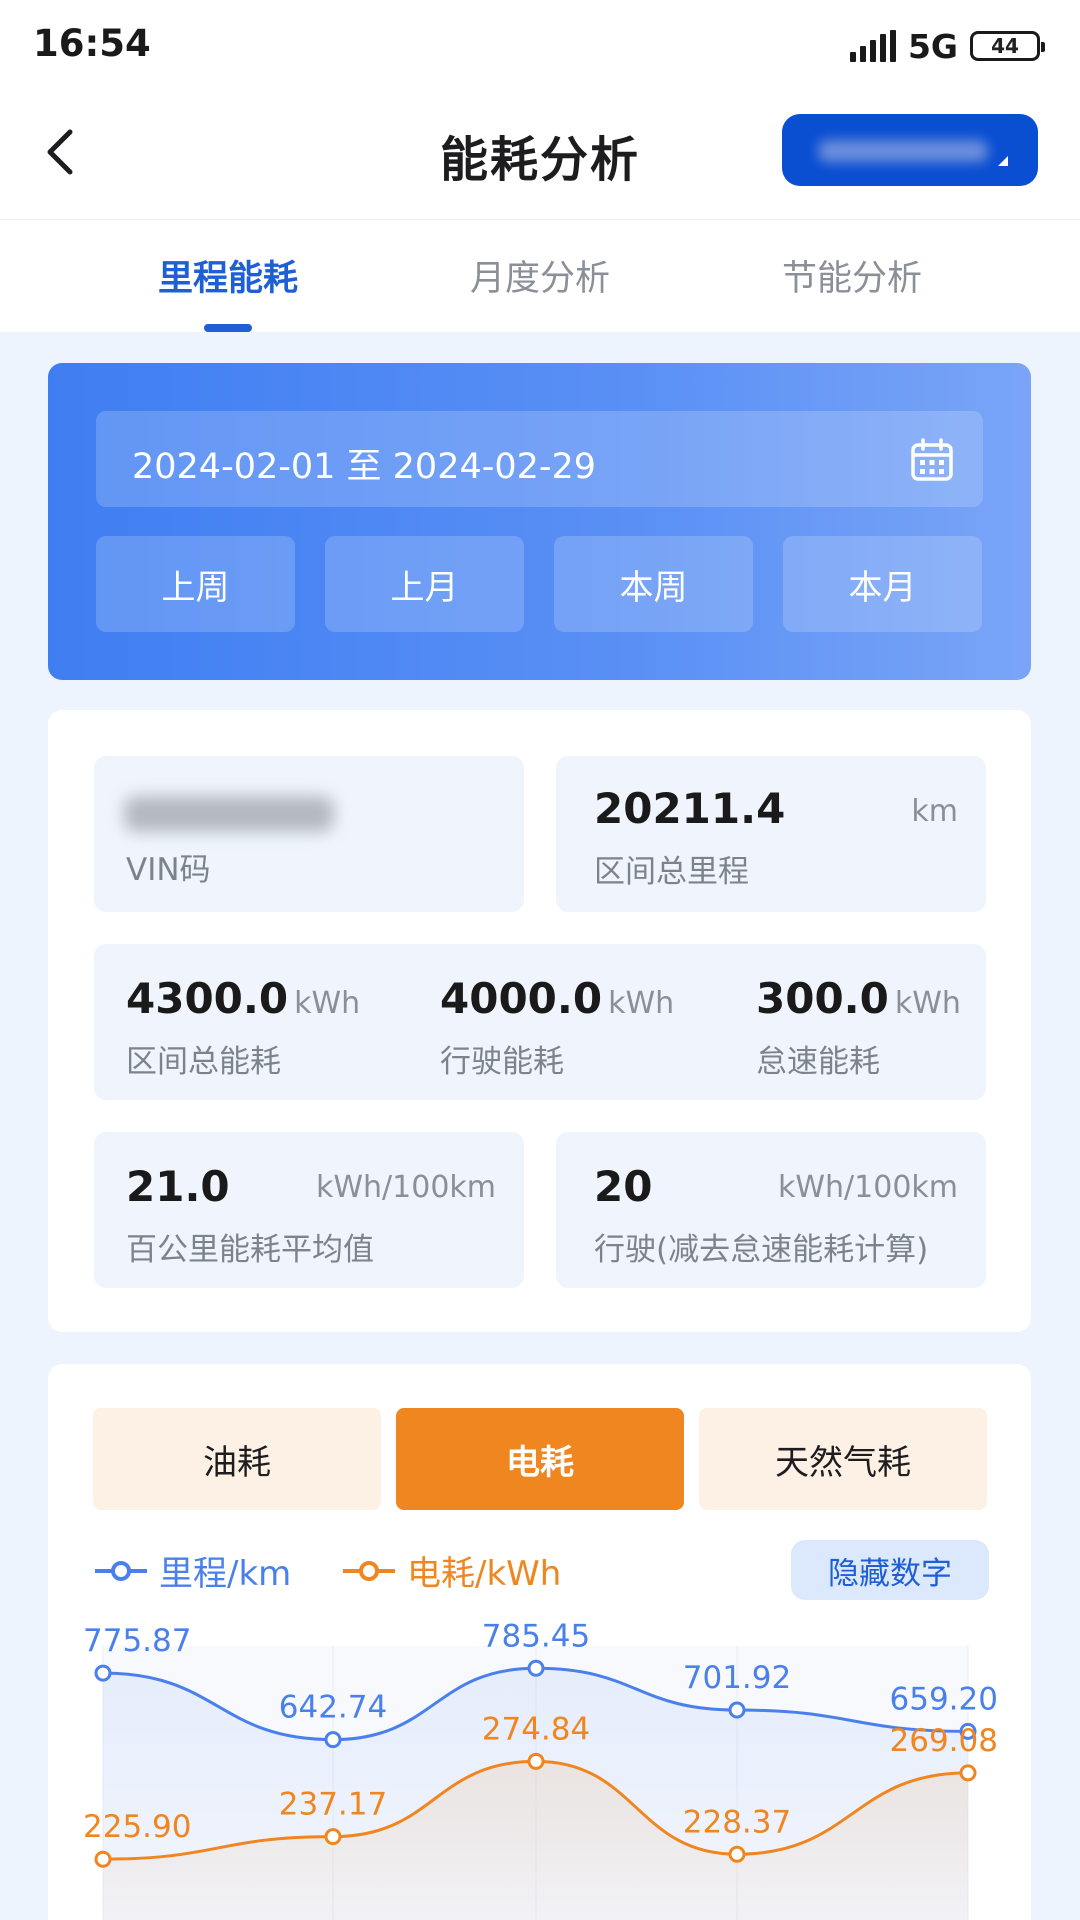 The image size is (1080, 1920). Describe the element at coordinates (364, 467) in the screenshot. I see `date-range-text: 2024-02-01 至 2024-02-29` at that location.